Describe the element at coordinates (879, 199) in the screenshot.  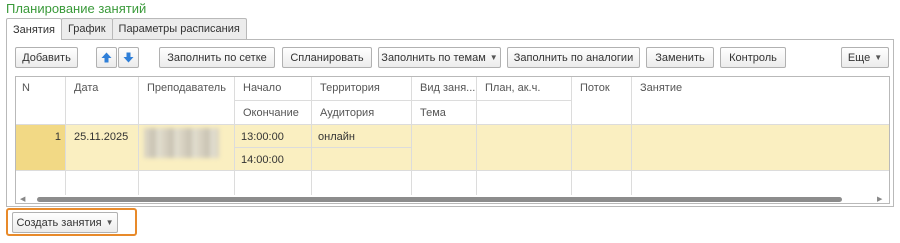
I see `scroll-right-icon: ▶` at that location.